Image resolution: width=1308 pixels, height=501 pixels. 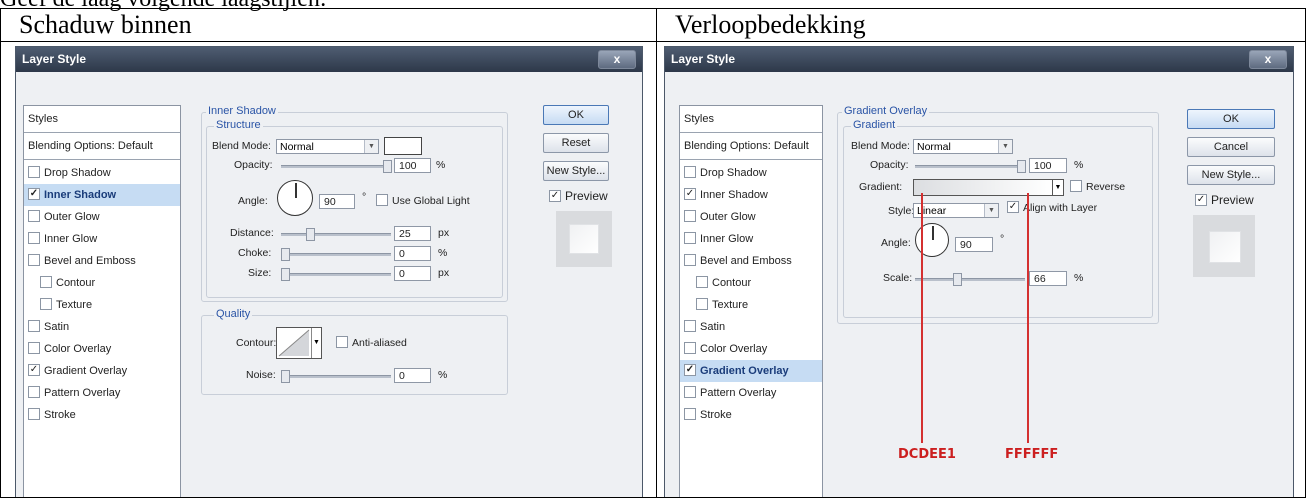 I want to click on use-global-light-label: Use Global Light, so click(x=431, y=201).